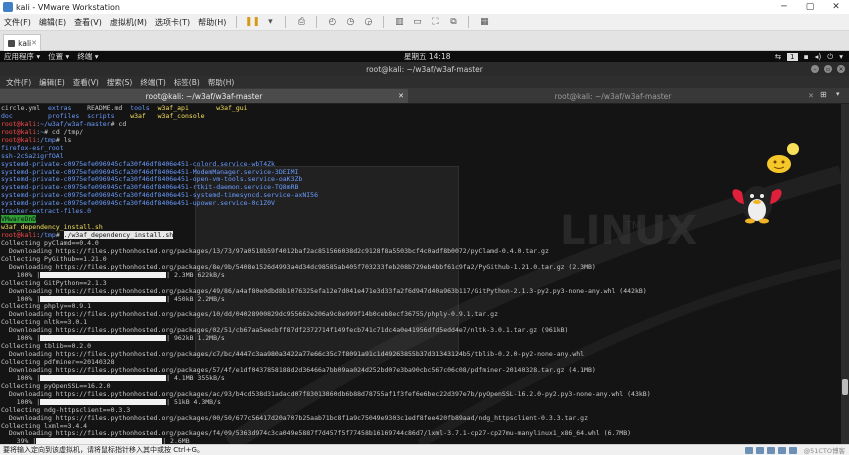  What do you see at coordinates (845, 274) in the screenshot?
I see `terminal-scrollbar` at bounding box center [845, 274].